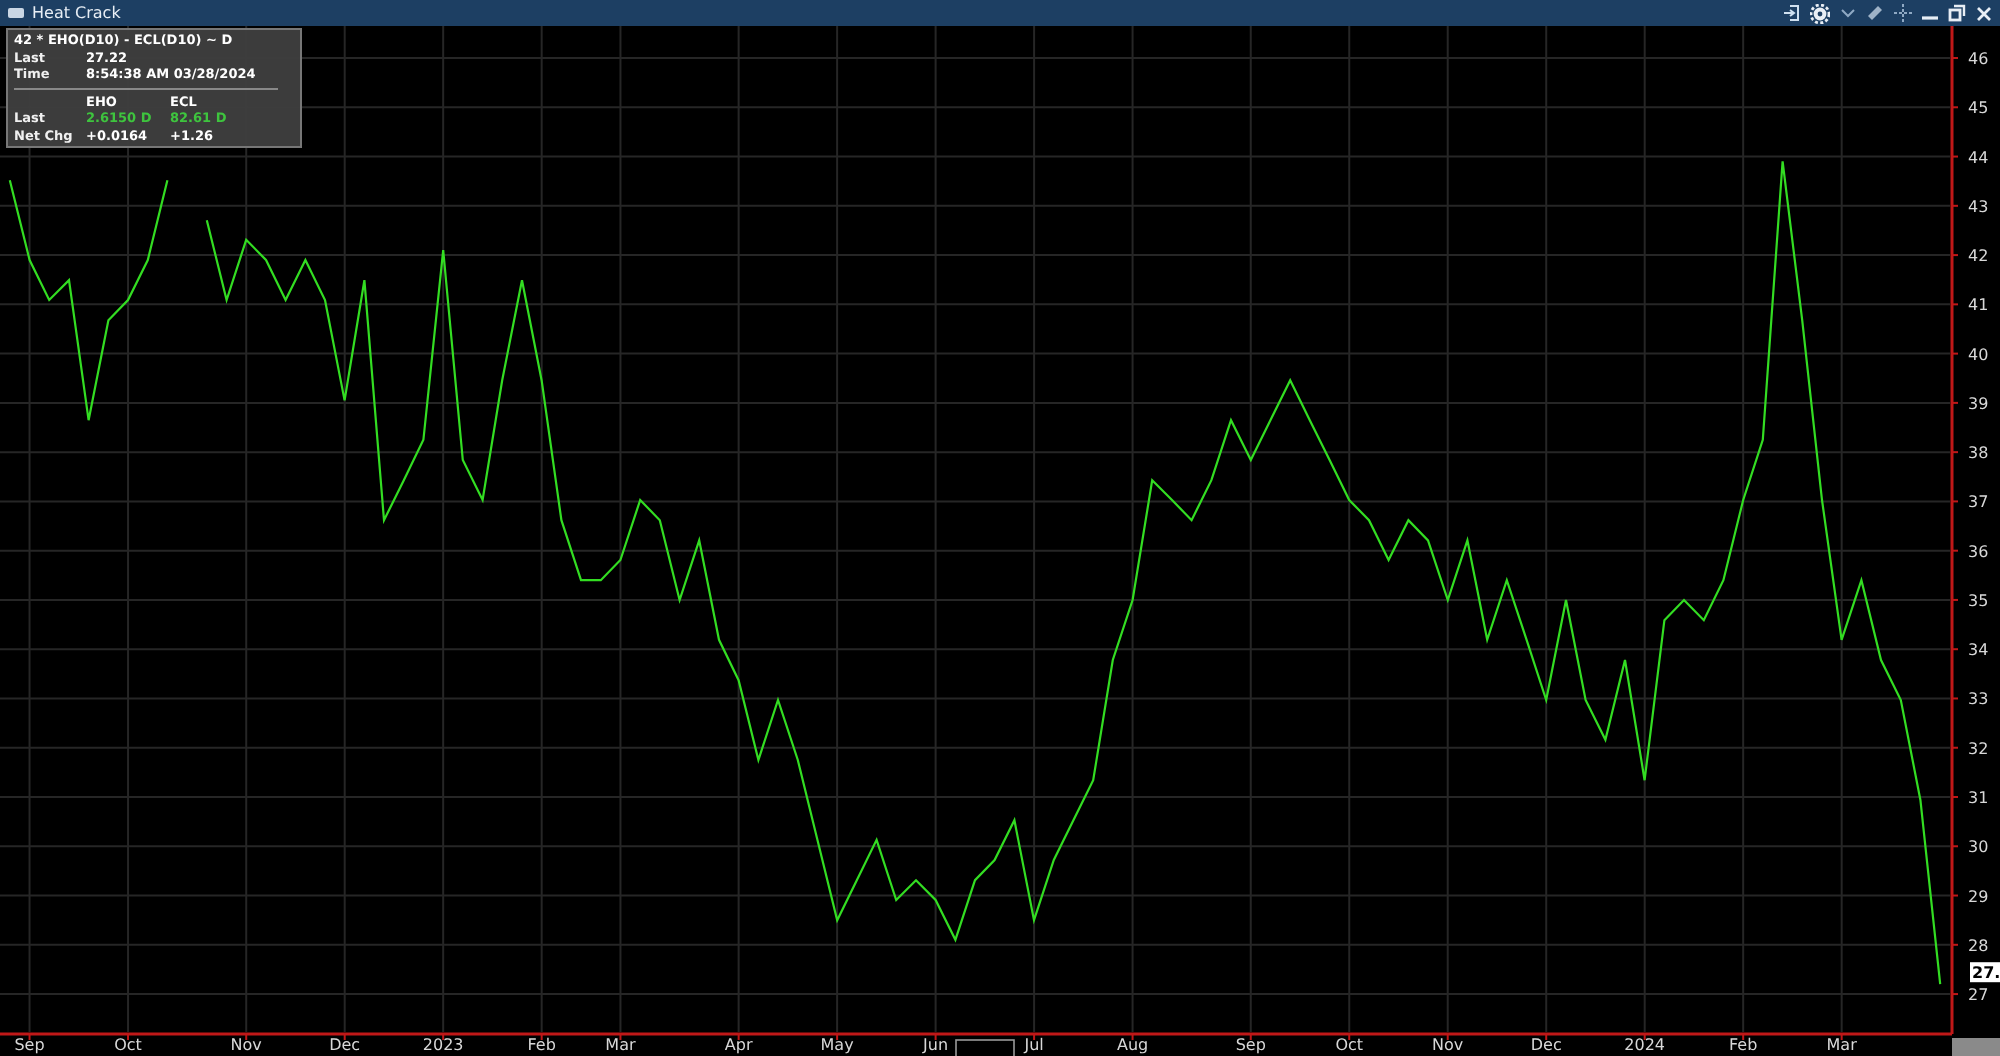  What do you see at coordinates (1976, 1047) in the screenshot?
I see `scroll-corner` at bounding box center [1976, 1047].